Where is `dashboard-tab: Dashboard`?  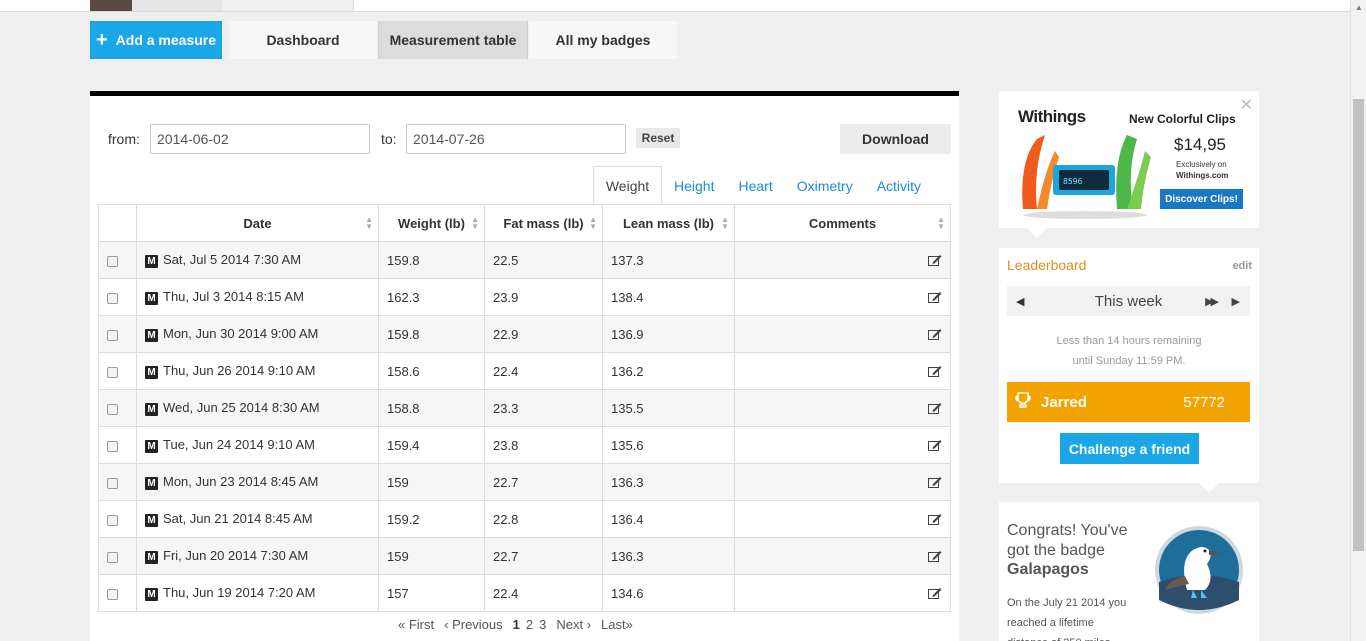 dashboard-tab: Dashboard is located at coordinates (303, 40).